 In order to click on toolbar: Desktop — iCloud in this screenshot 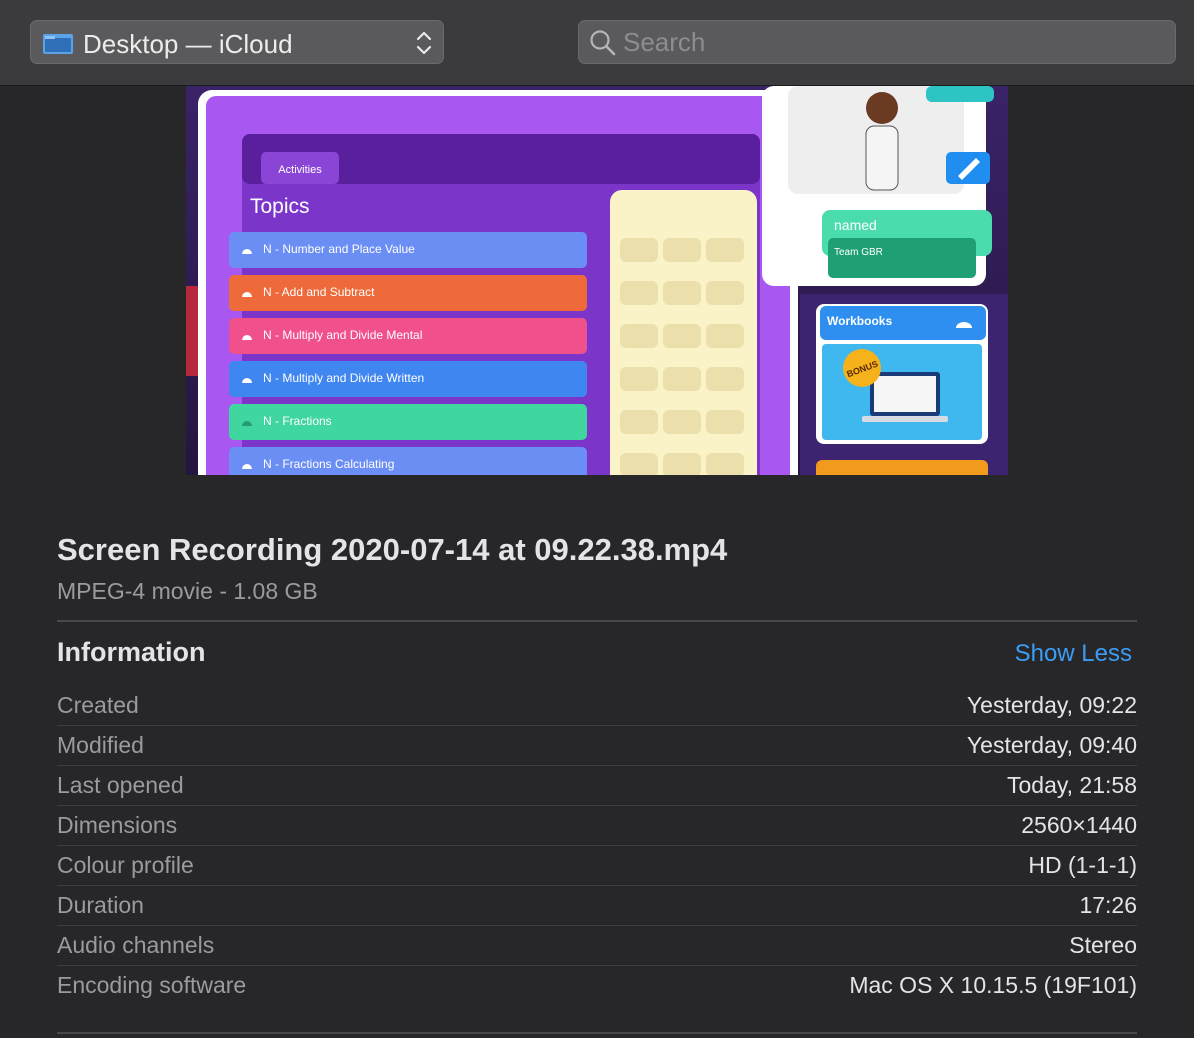, I will do `click(597, 43)`.